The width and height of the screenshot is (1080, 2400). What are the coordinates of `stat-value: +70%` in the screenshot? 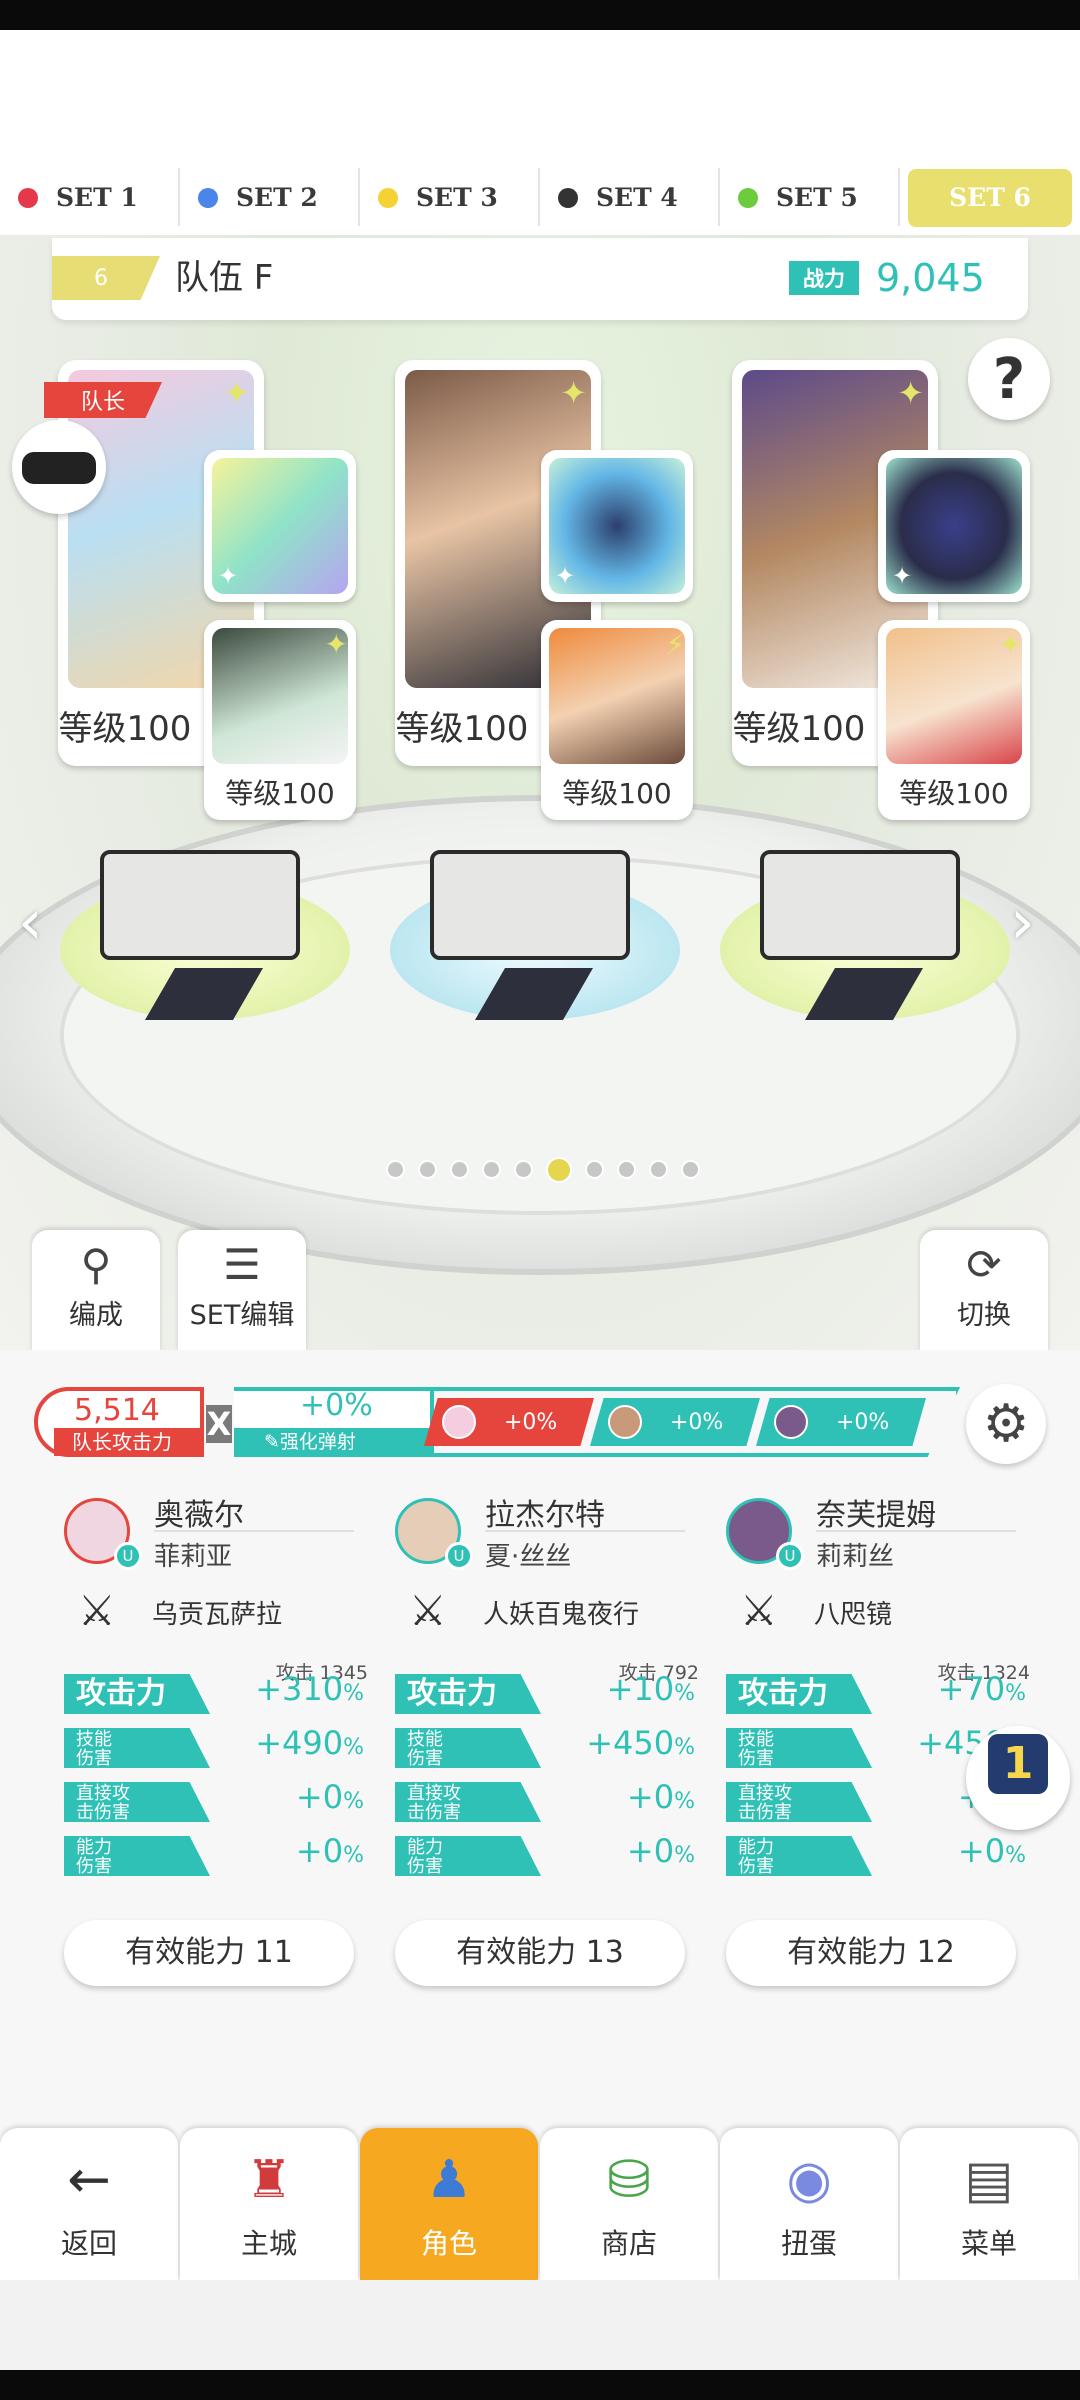 It's located at (982, 1689).